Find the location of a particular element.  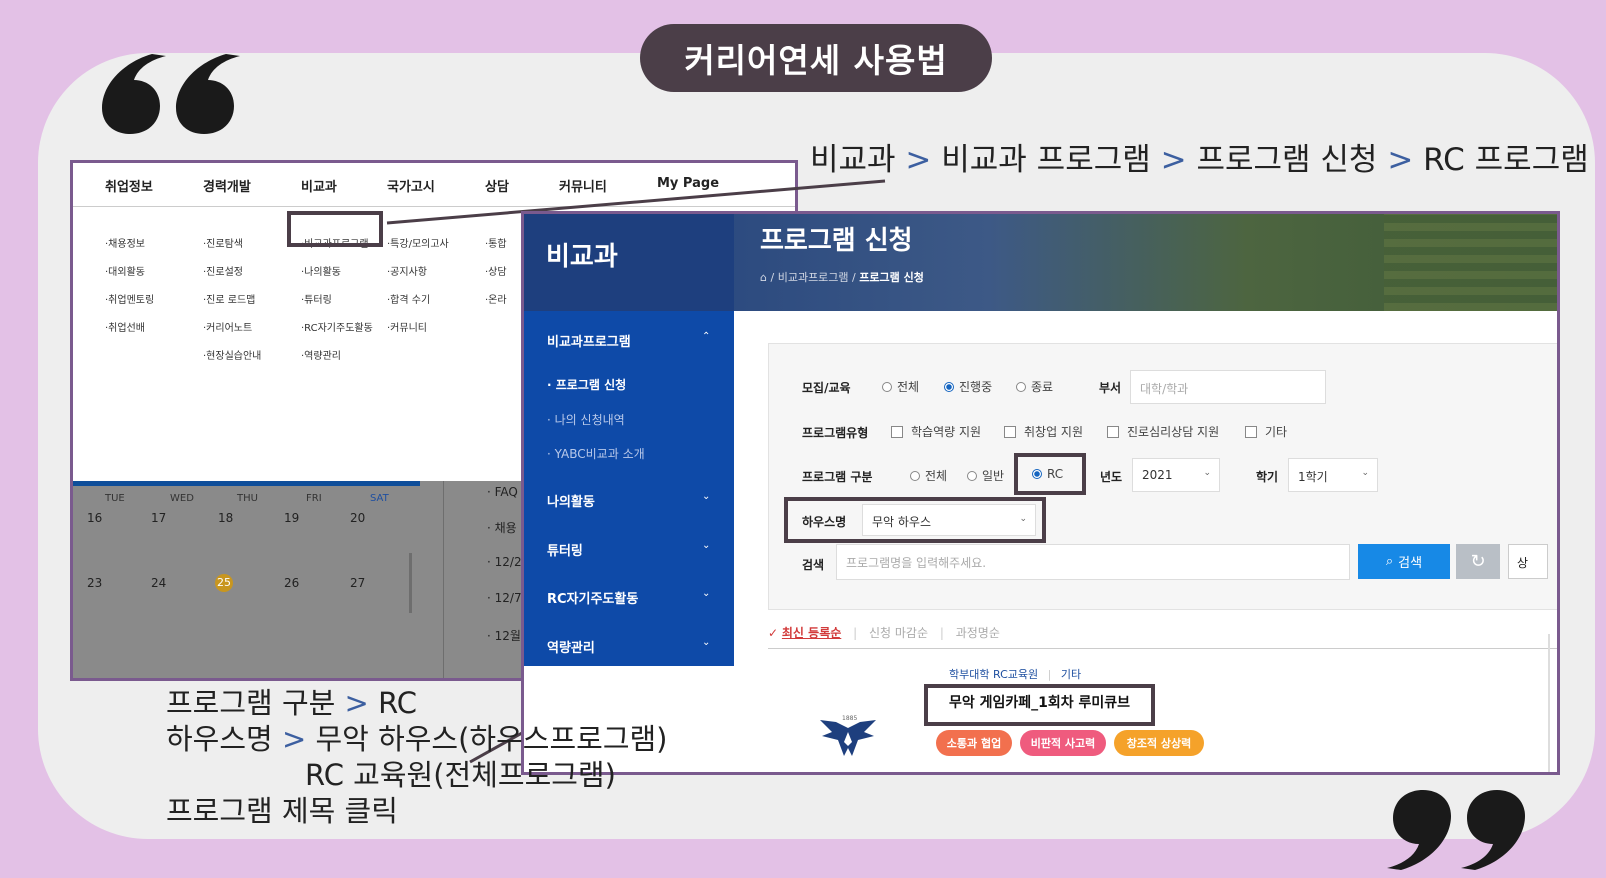

search-input: 프로그램명을 입력해주세요. is located at coordinates (1093, 562).